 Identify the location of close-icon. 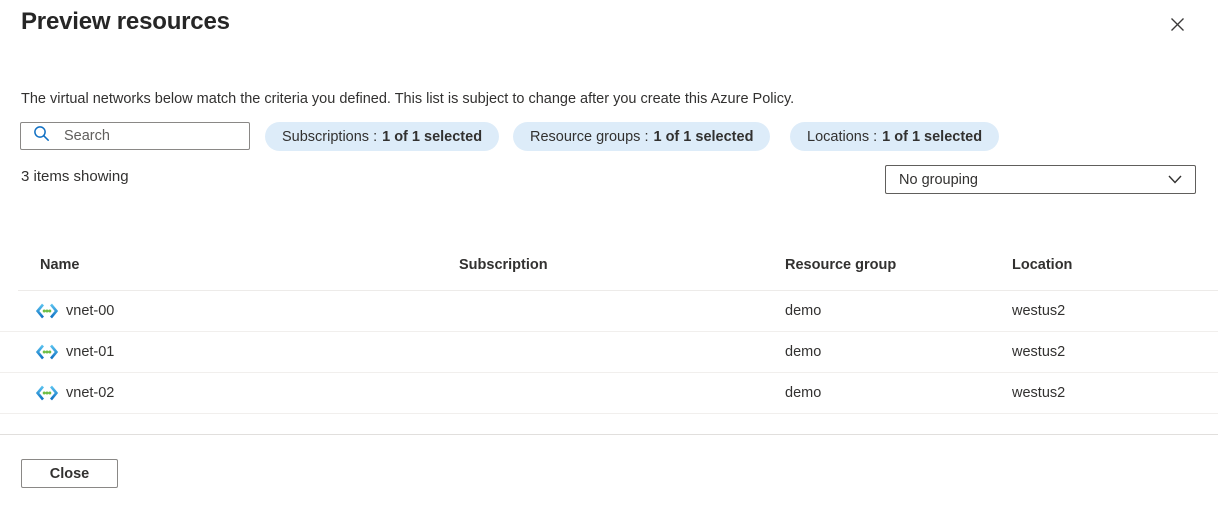
(1177, 26).